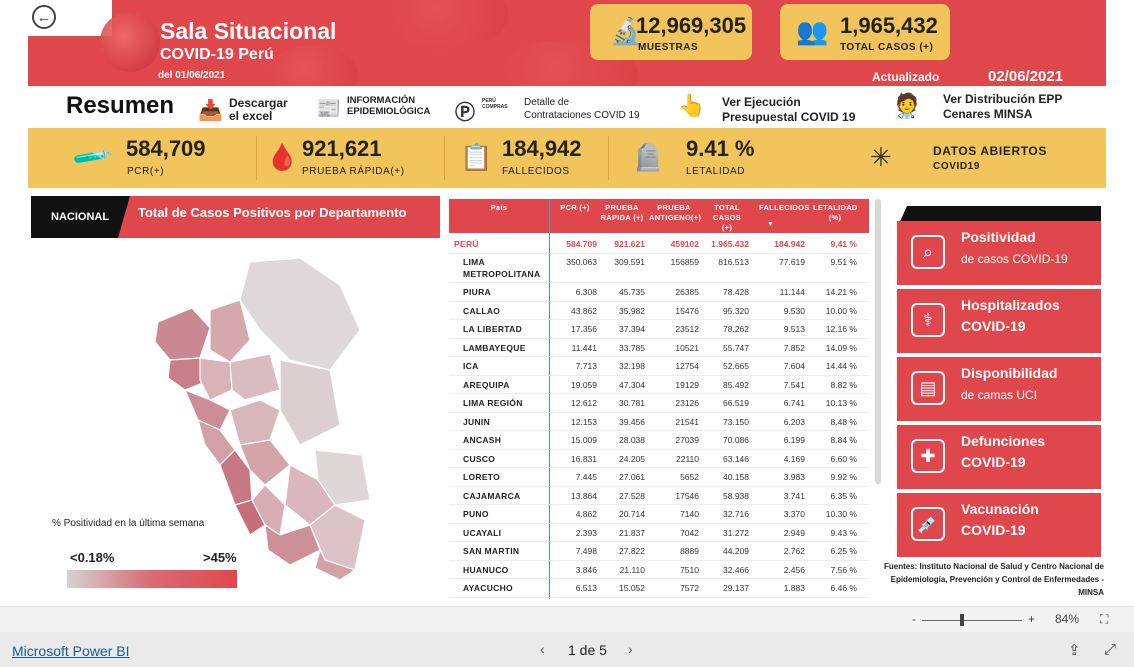 This screenshot has height=667, width=1134. I want to click on sort-desc-icon: ▼, so click(770, 224).